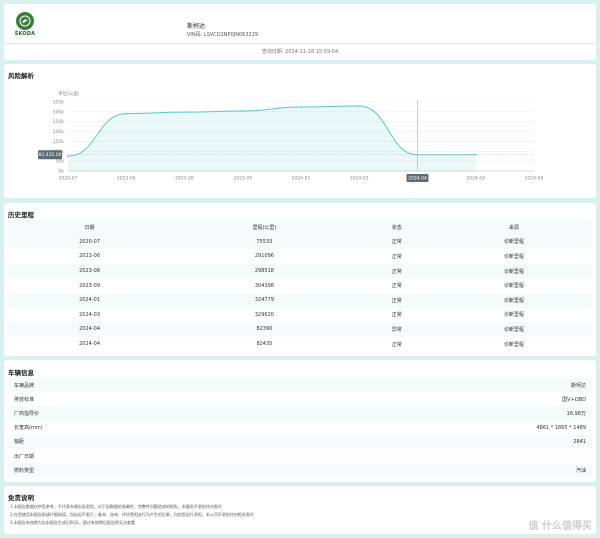 The width and height of the screenshot is (600, 538). Describe the element at coordinates (264, 285) in the screenshot. I see `cell-mileage: 304398` at that location.